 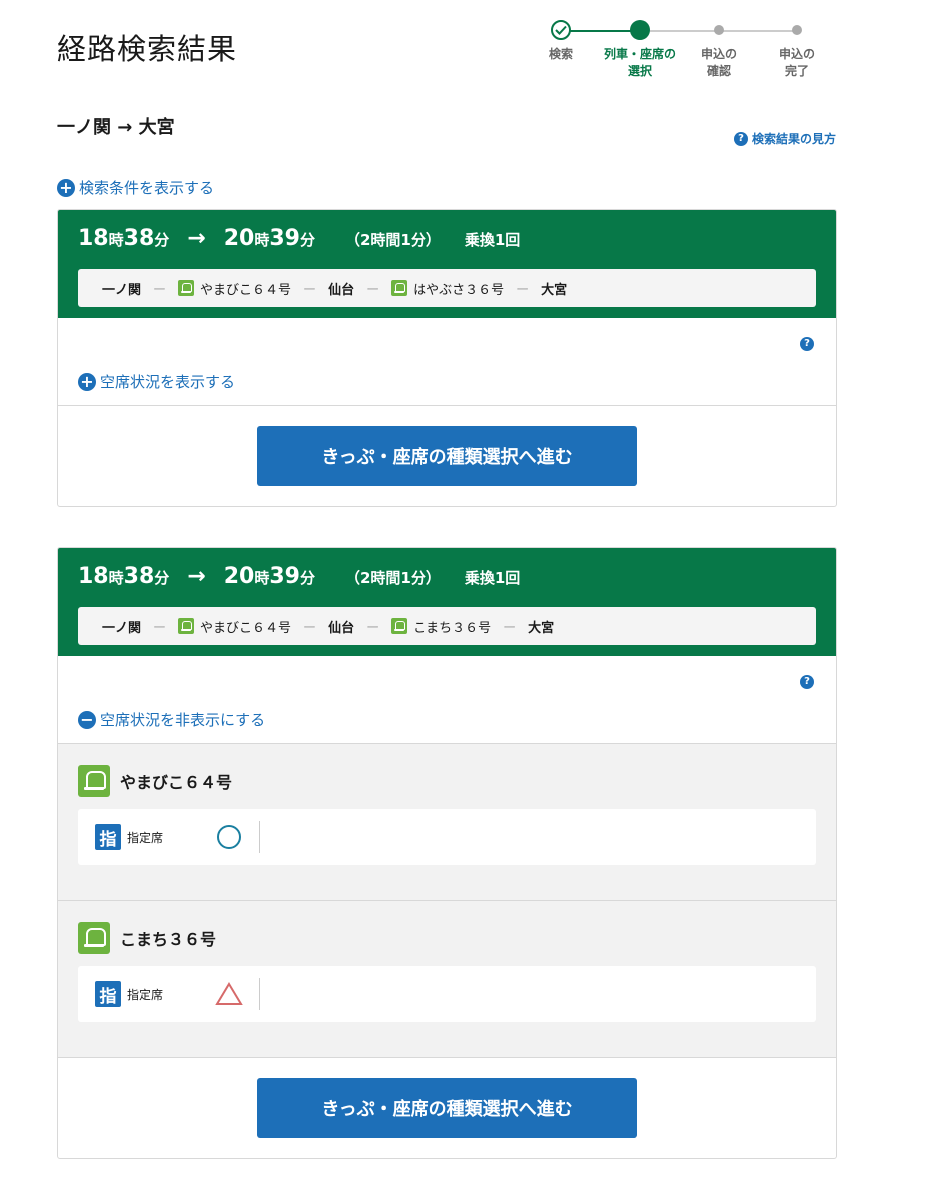 I want to click on train-name: こまち３６号, so click(x=452, y=628).